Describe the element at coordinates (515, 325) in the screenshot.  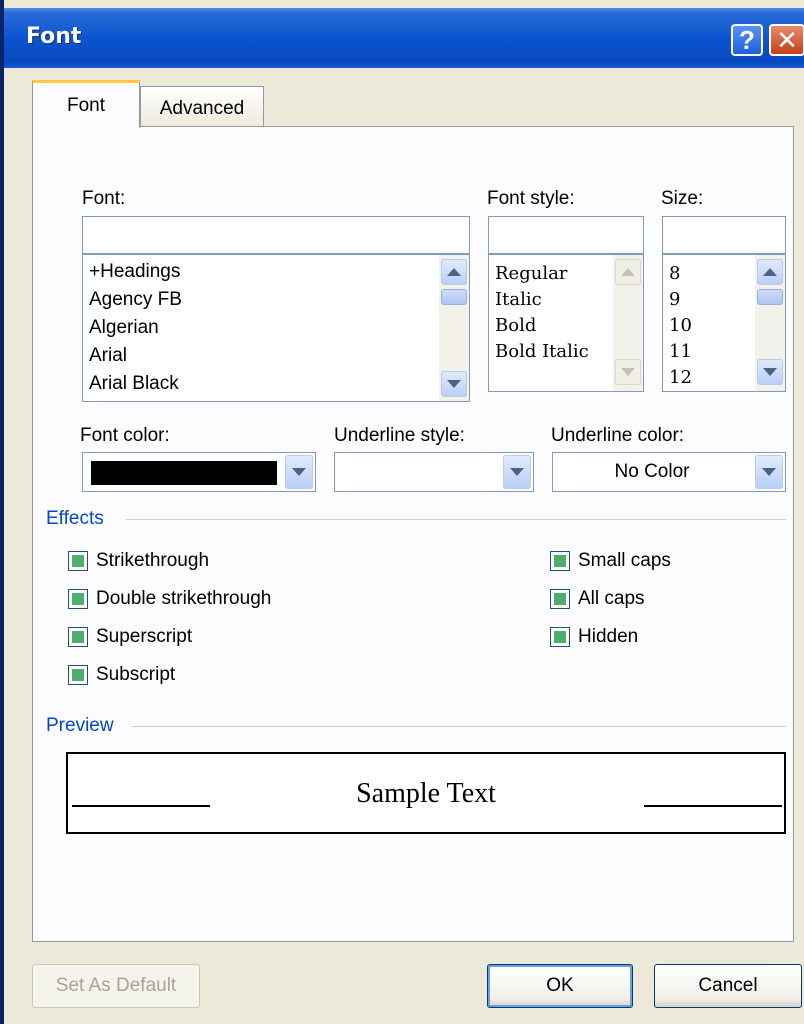
I see `font-style-item: Bold` at that location.